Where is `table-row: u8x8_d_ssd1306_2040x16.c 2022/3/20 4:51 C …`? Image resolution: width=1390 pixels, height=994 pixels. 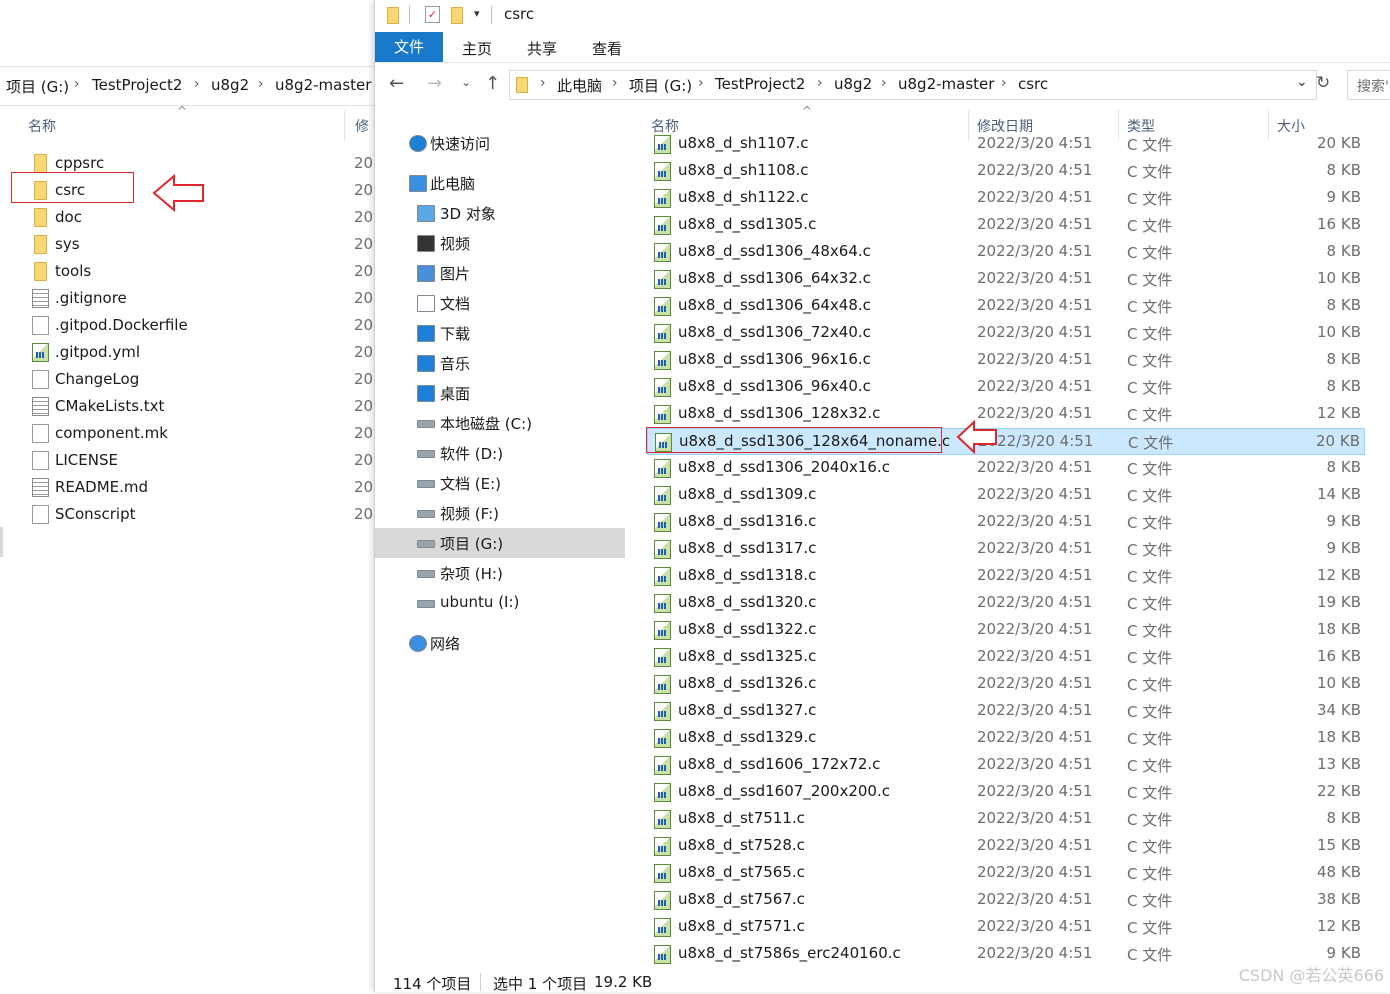 table-row: u8x8_d_ssd1306_2040x16.c 2022/3/20 4:51 C … is located at coordinates (1006, 468).